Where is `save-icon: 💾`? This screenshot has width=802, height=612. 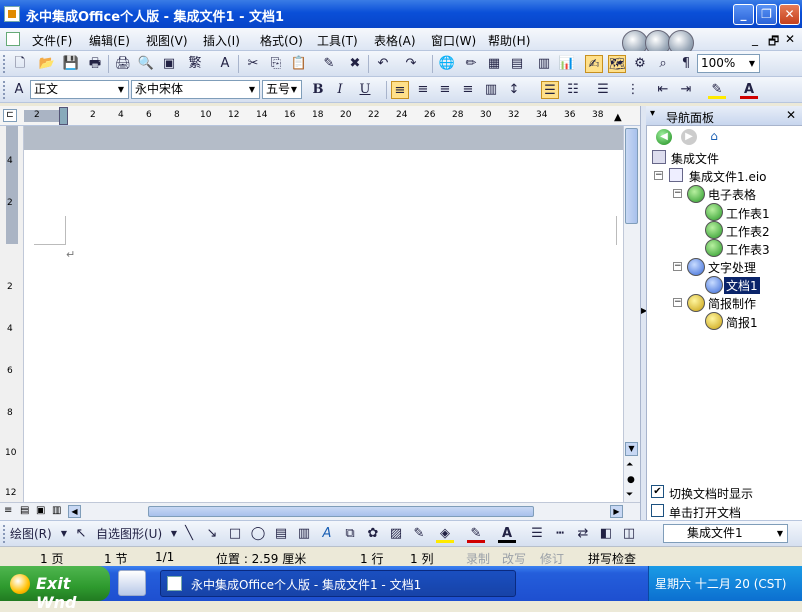 save-icon: 💾 is located at coordinates (71, 64).